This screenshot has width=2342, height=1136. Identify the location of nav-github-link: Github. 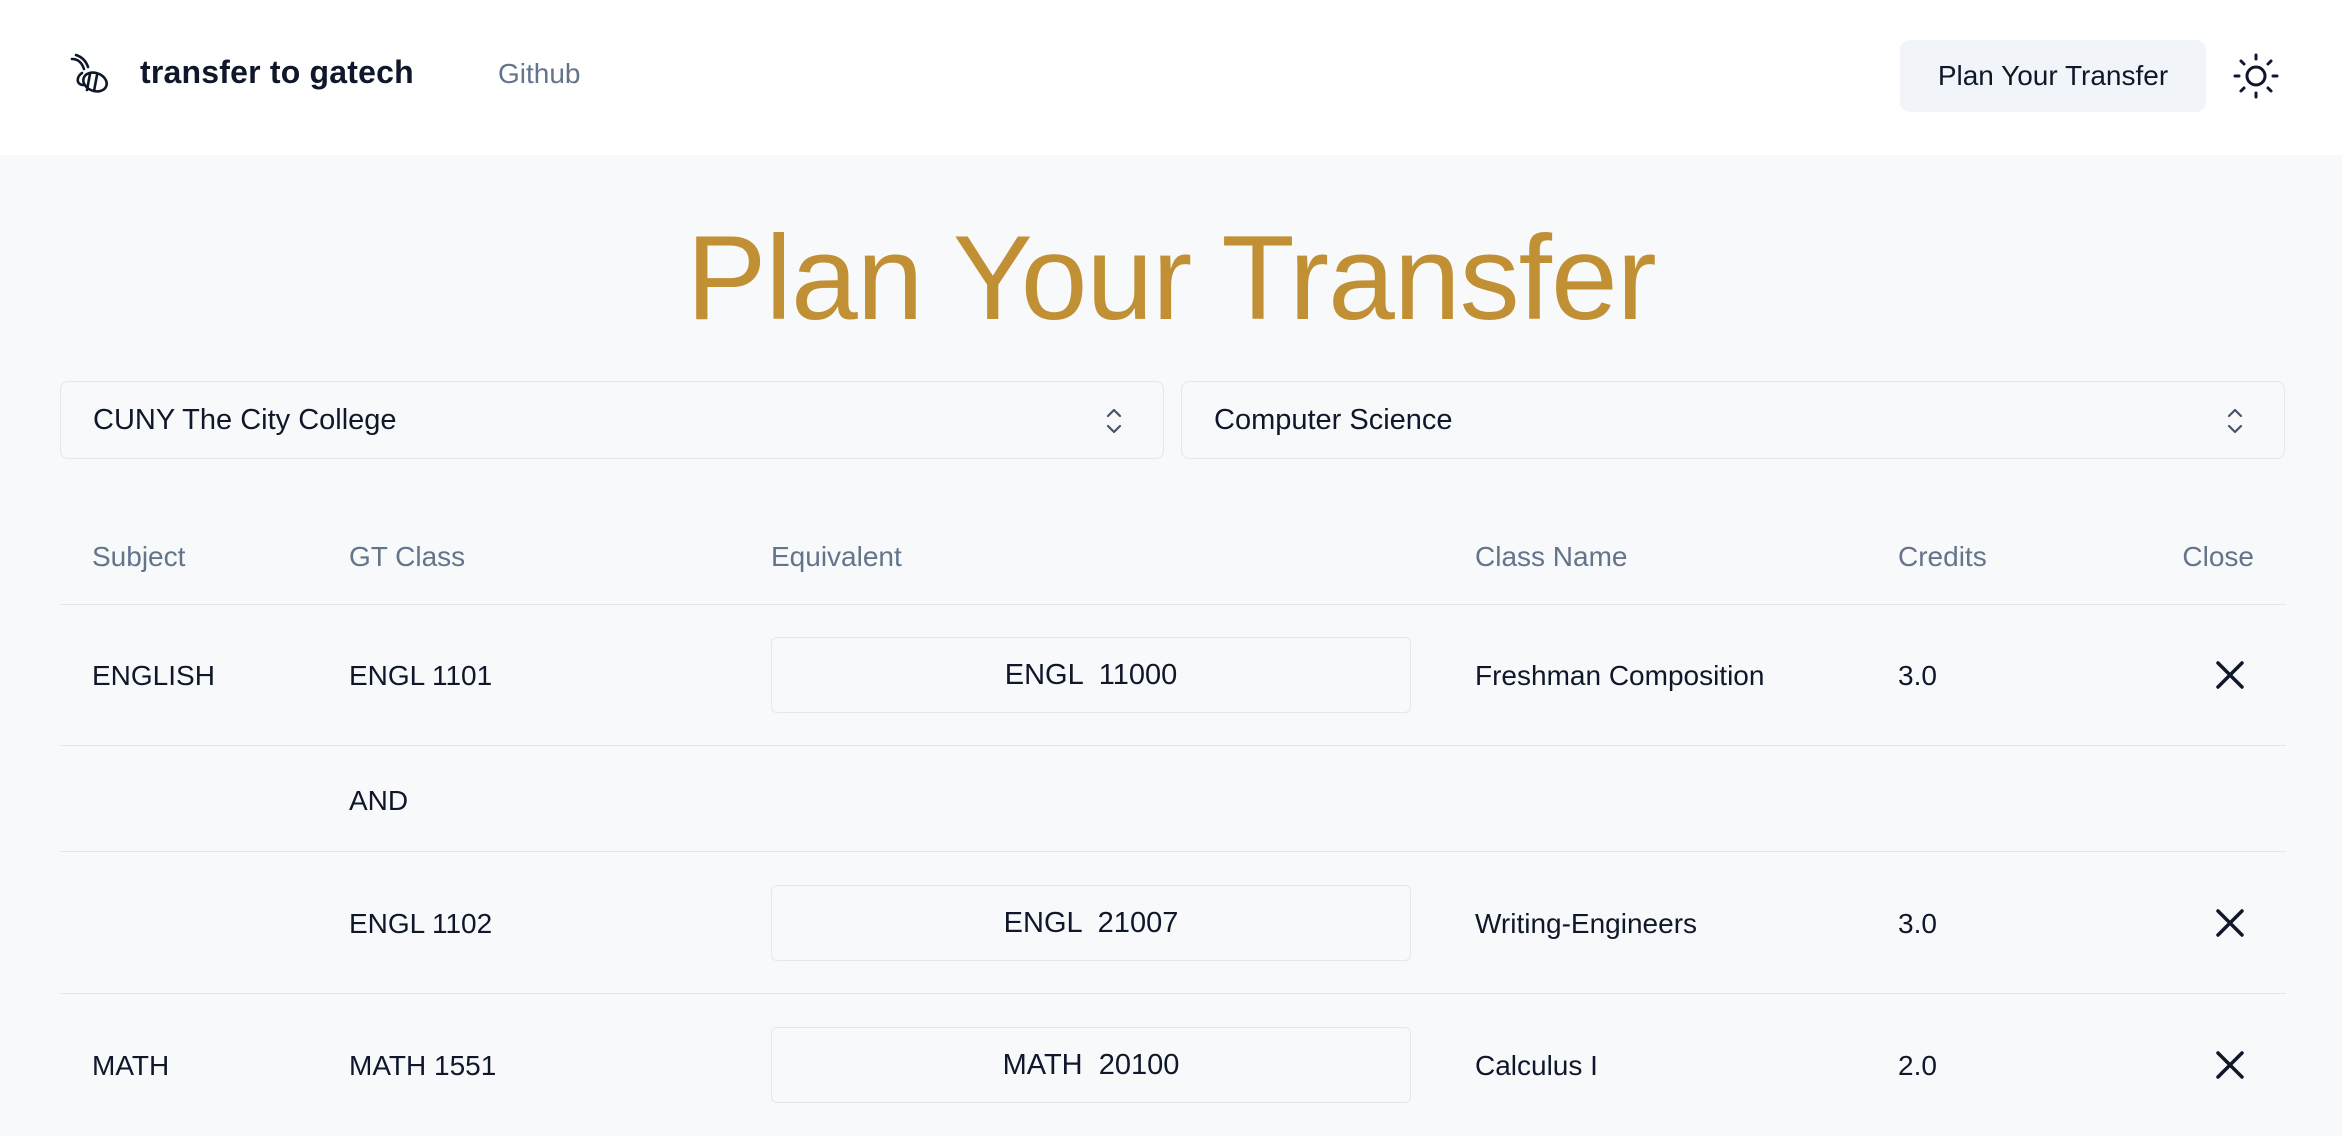
(539, 74).